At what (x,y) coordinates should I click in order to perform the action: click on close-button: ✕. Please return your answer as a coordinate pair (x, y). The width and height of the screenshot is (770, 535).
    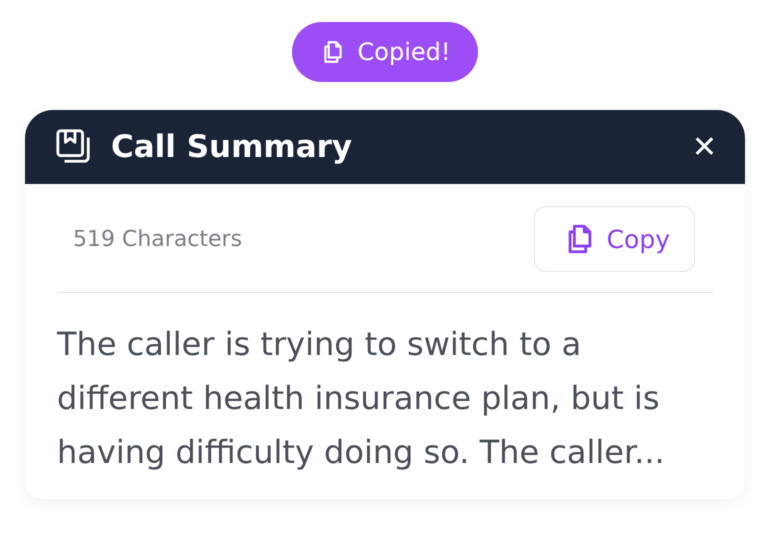
    Looking at the image, I should click on (704, 147).